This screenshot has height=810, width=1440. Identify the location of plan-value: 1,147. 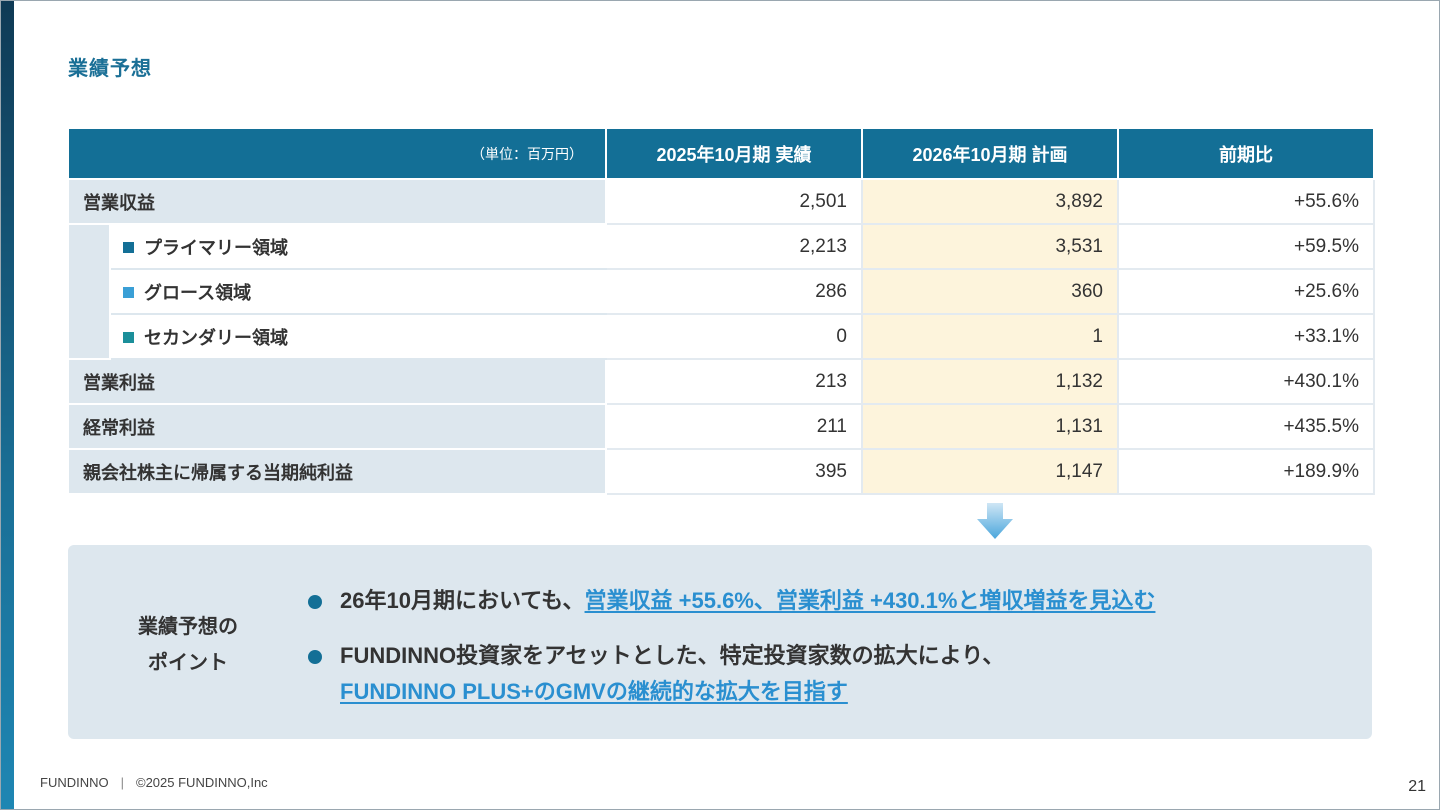
(990, 471).